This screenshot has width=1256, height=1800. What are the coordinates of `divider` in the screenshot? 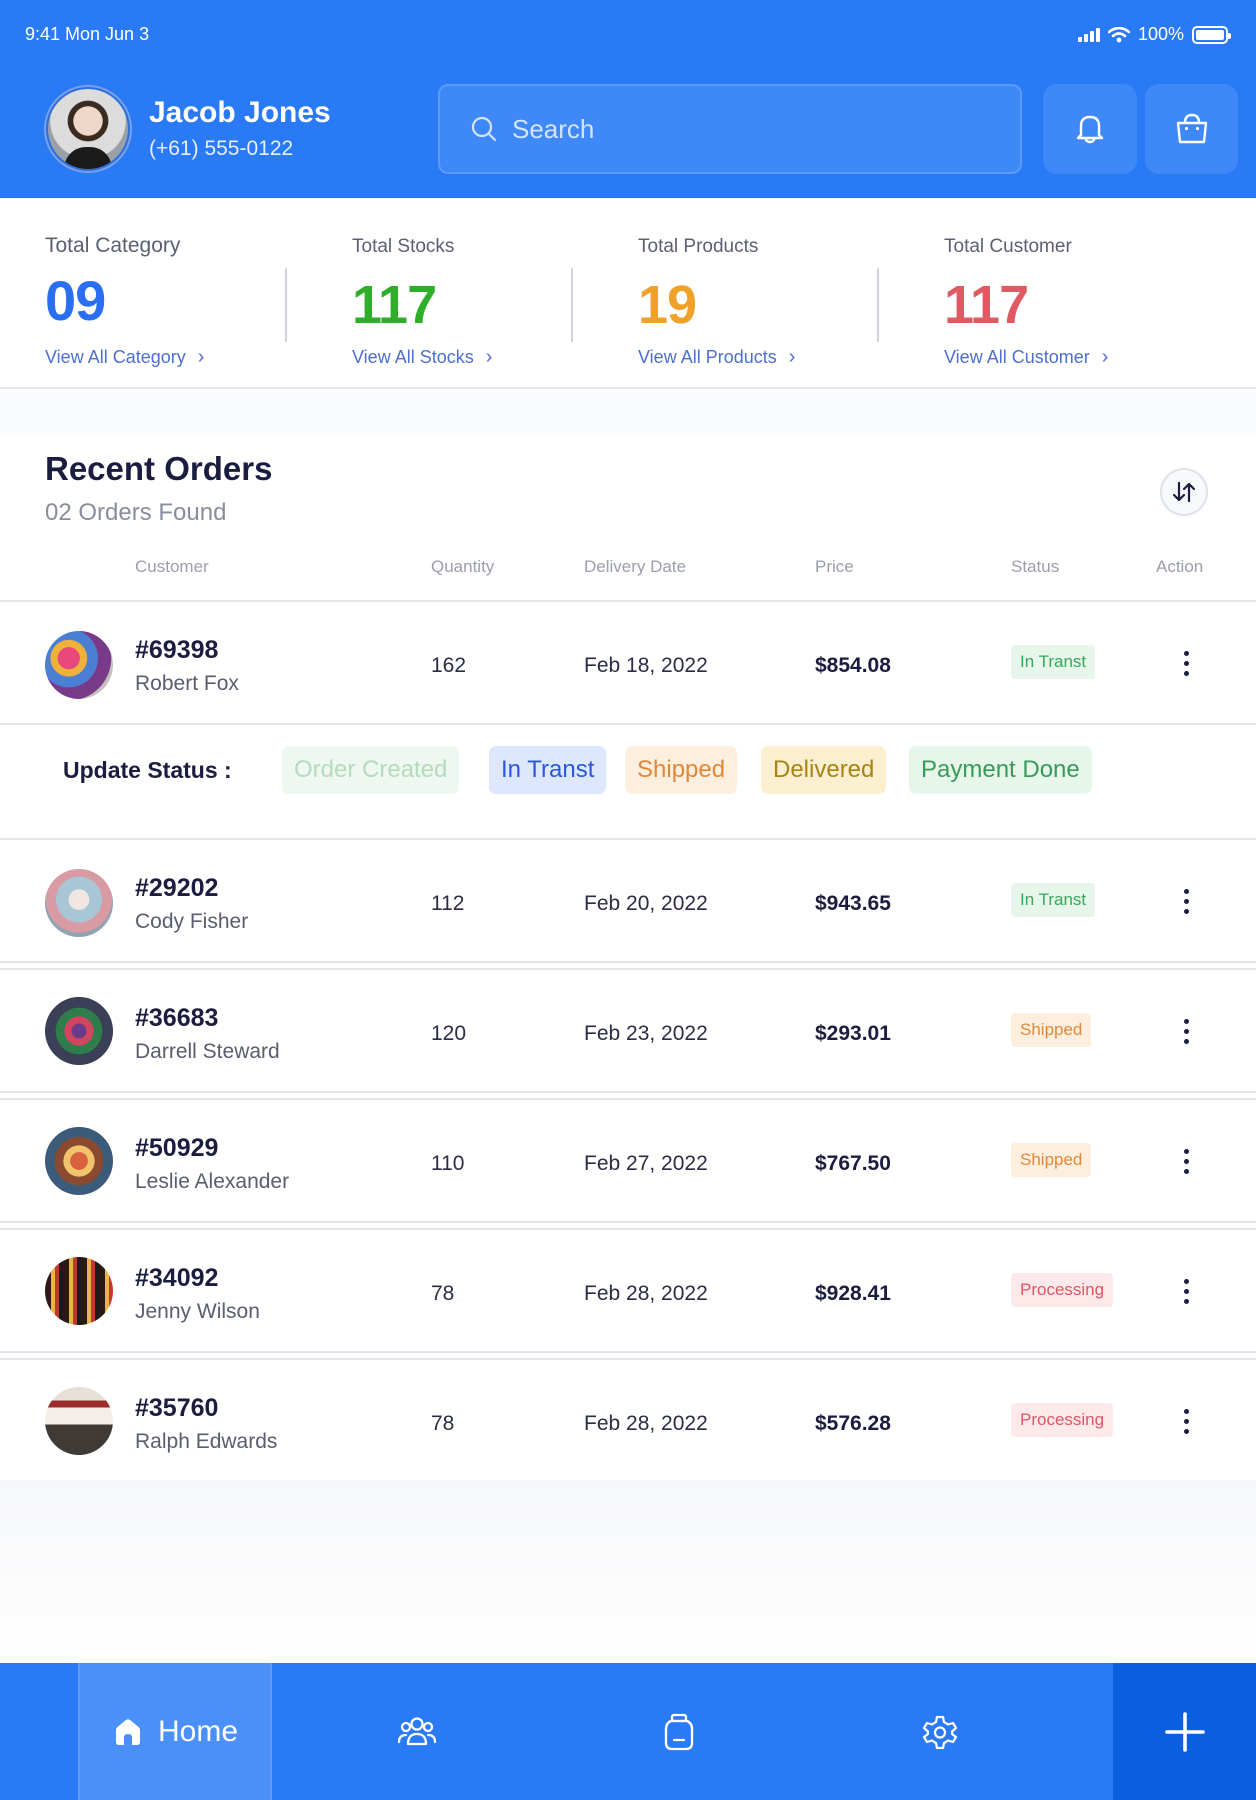 It's located at (572, 305).